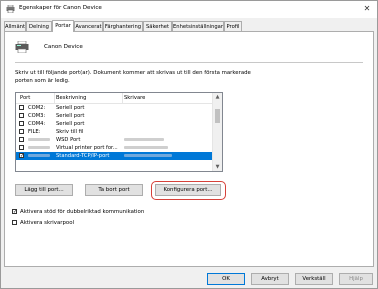 The height and width of the screenshot is (289, 378). What do you see at coordinates (115, 108) in the screenshot?
I see `list-item: COM2: Seriell port` at bounding box center [115, 108].